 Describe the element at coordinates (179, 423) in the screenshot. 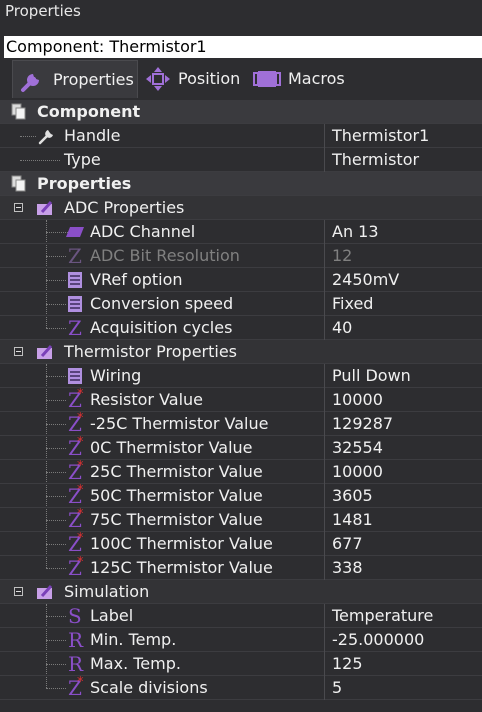

I see `property-label: -25C Thermistor Value` at that location.